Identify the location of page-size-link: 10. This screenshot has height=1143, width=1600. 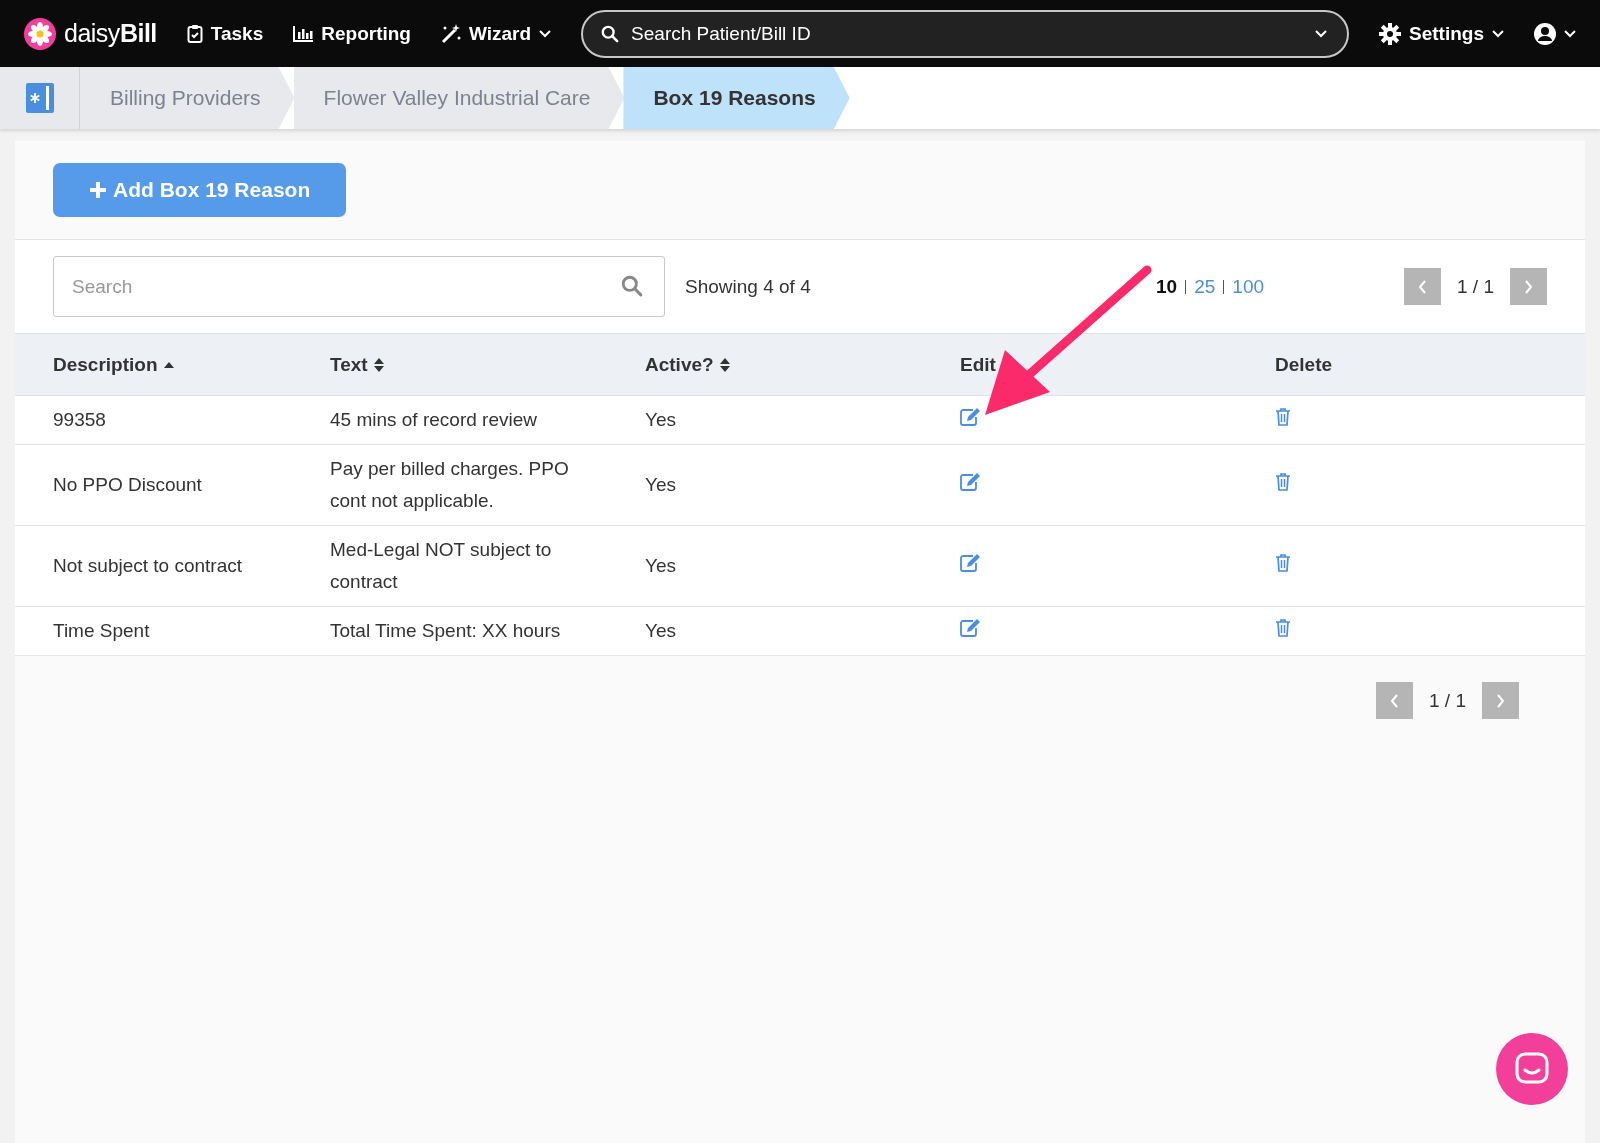
(1167, 286).